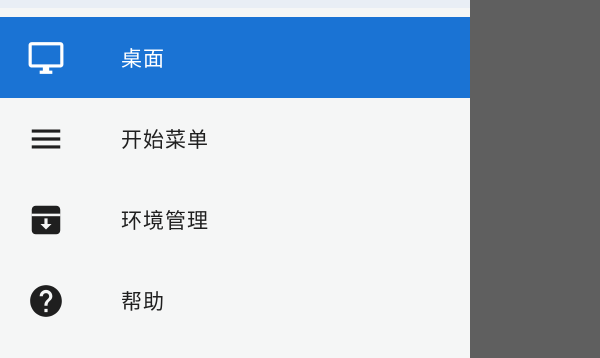 This screenshot has height=358, width=600. Describe the element at coordinates (46, 301) in the screenshot. I see `help-circle-icon` at that location.